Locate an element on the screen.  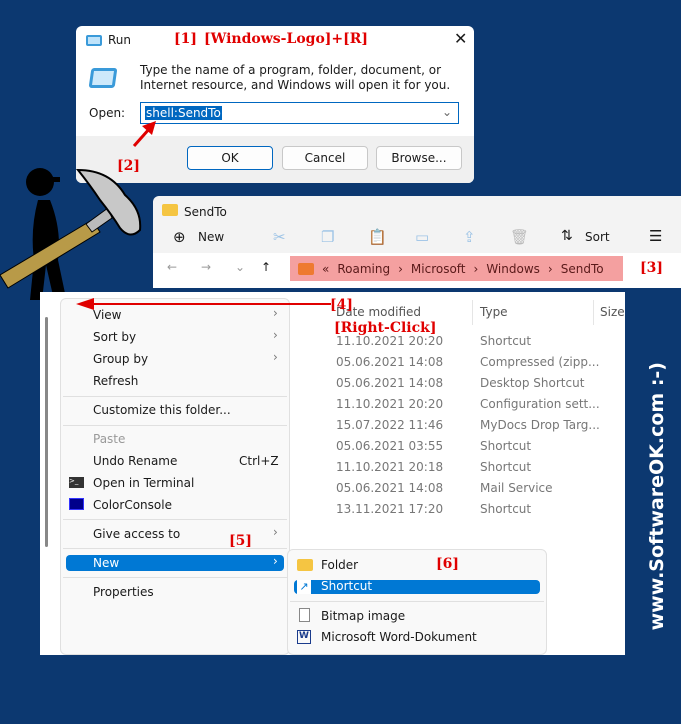
annotation-6: [6] is located at coordinates (447, 564).